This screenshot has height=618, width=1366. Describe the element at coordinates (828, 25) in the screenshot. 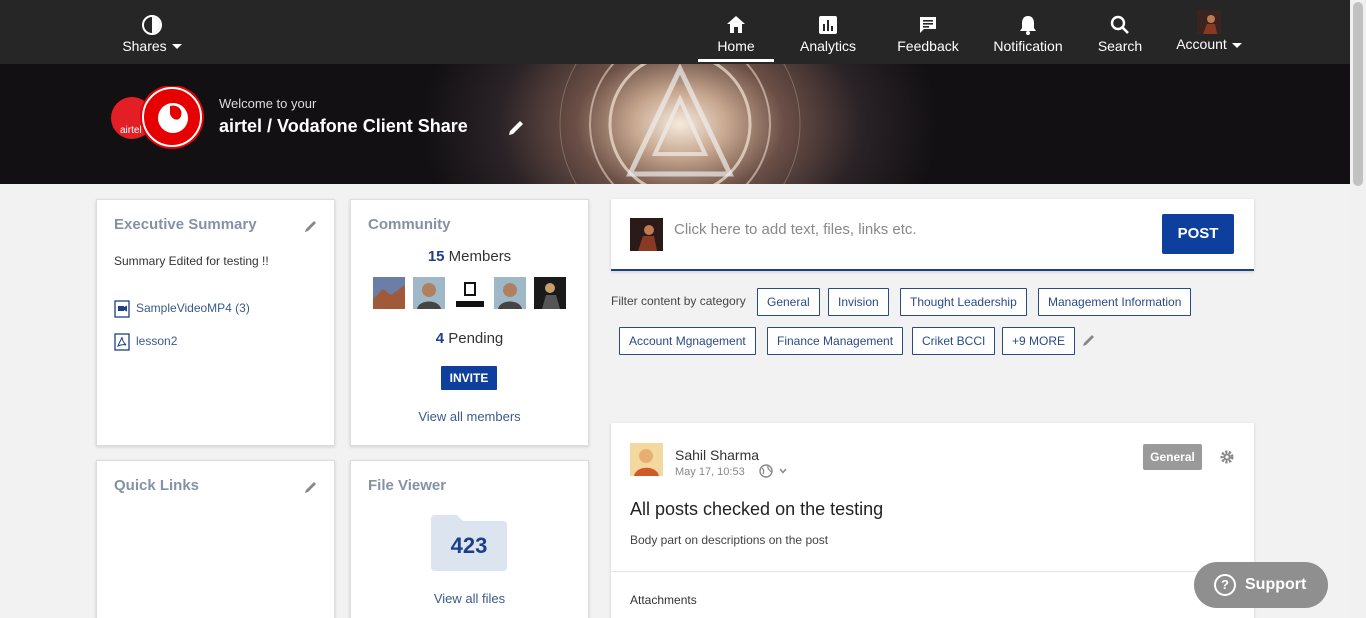

I see `analytics-icon` at that location.